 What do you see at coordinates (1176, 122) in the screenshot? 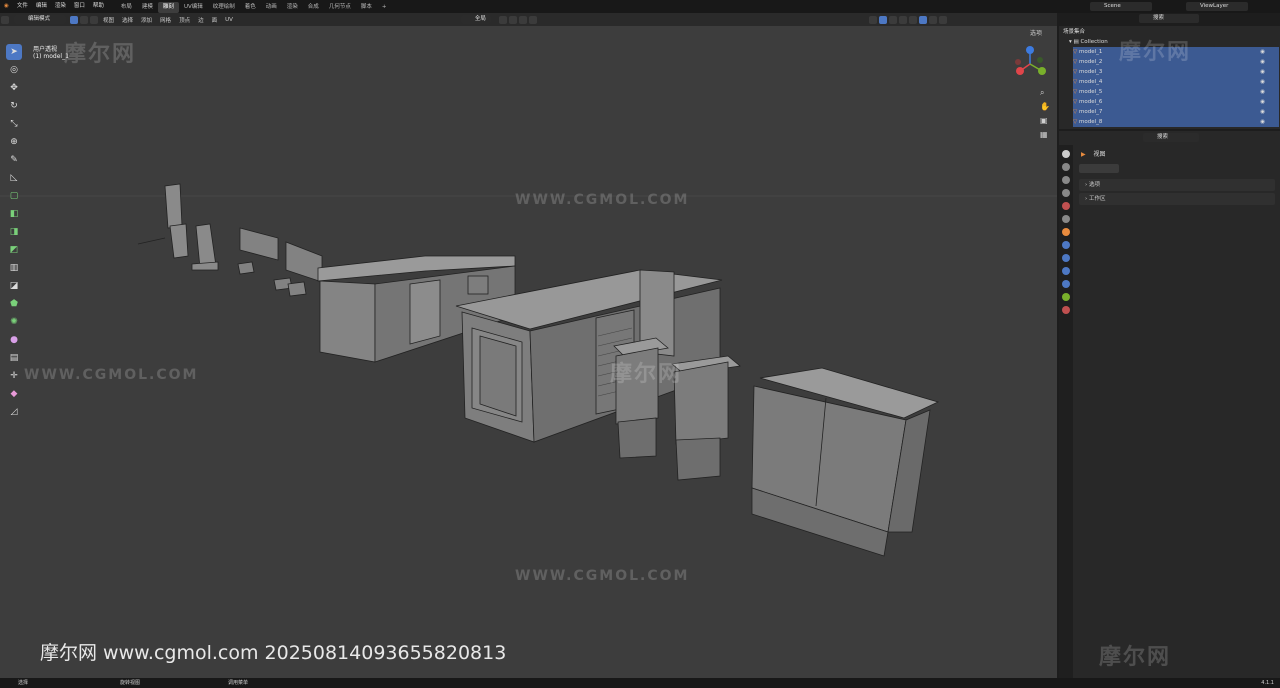
I see `outliner-row-model-8: ▽ model_8 ◉` at bounding box center [1176, 122].